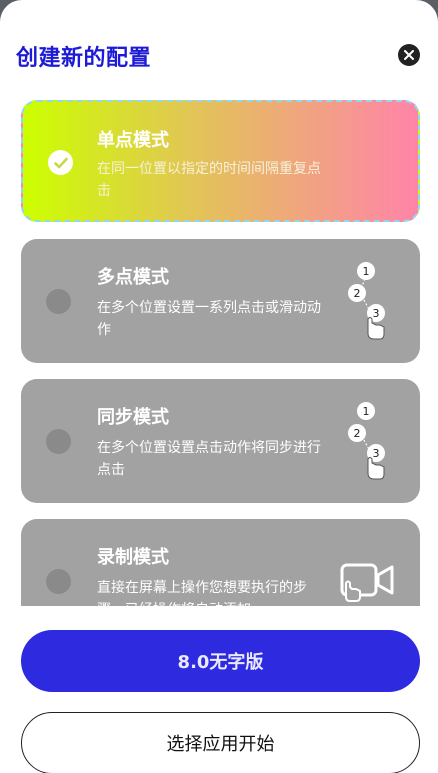 This screenshot has height=773, width=438. I want to click on mode-card-single: 单点模式 在同一位置以指定的时间间隔重复点击, so click(220, 161).